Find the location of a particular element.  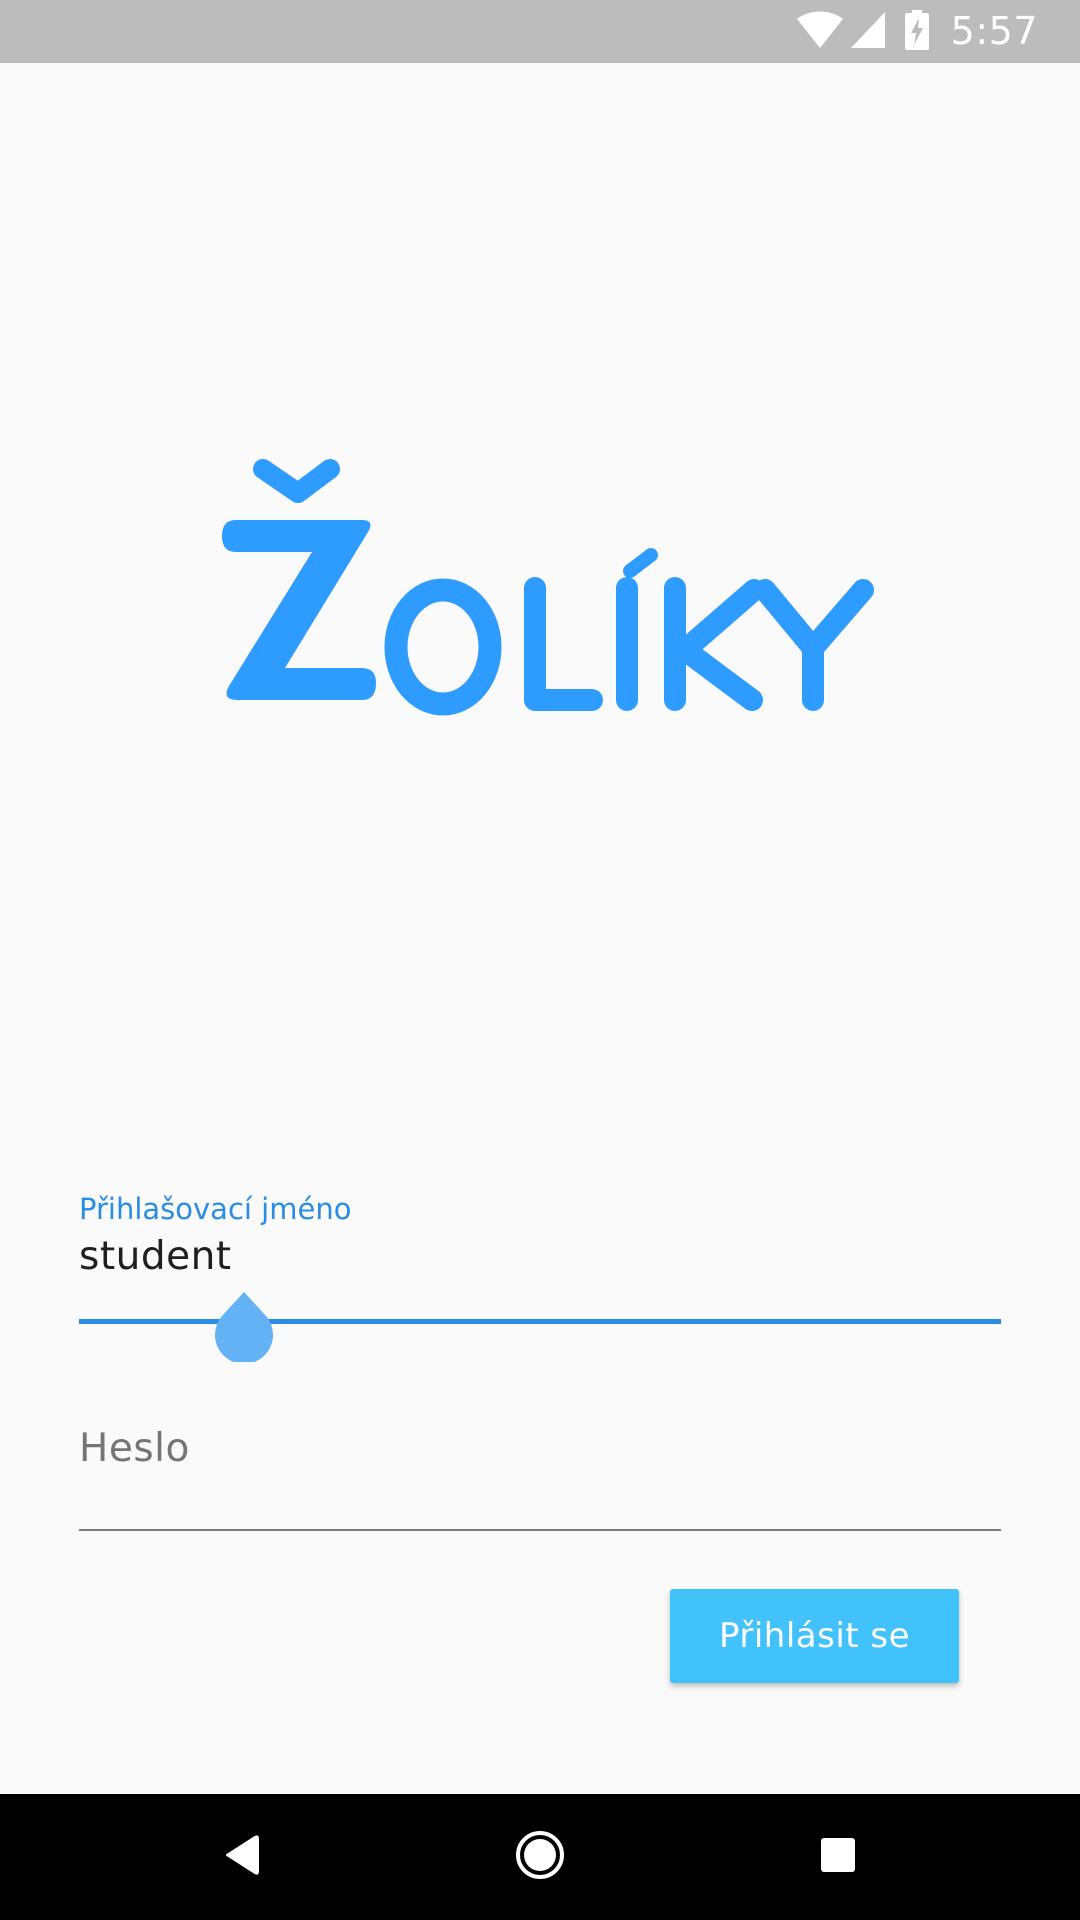

password-input: Heslo is located at coordinates (134, 1448).